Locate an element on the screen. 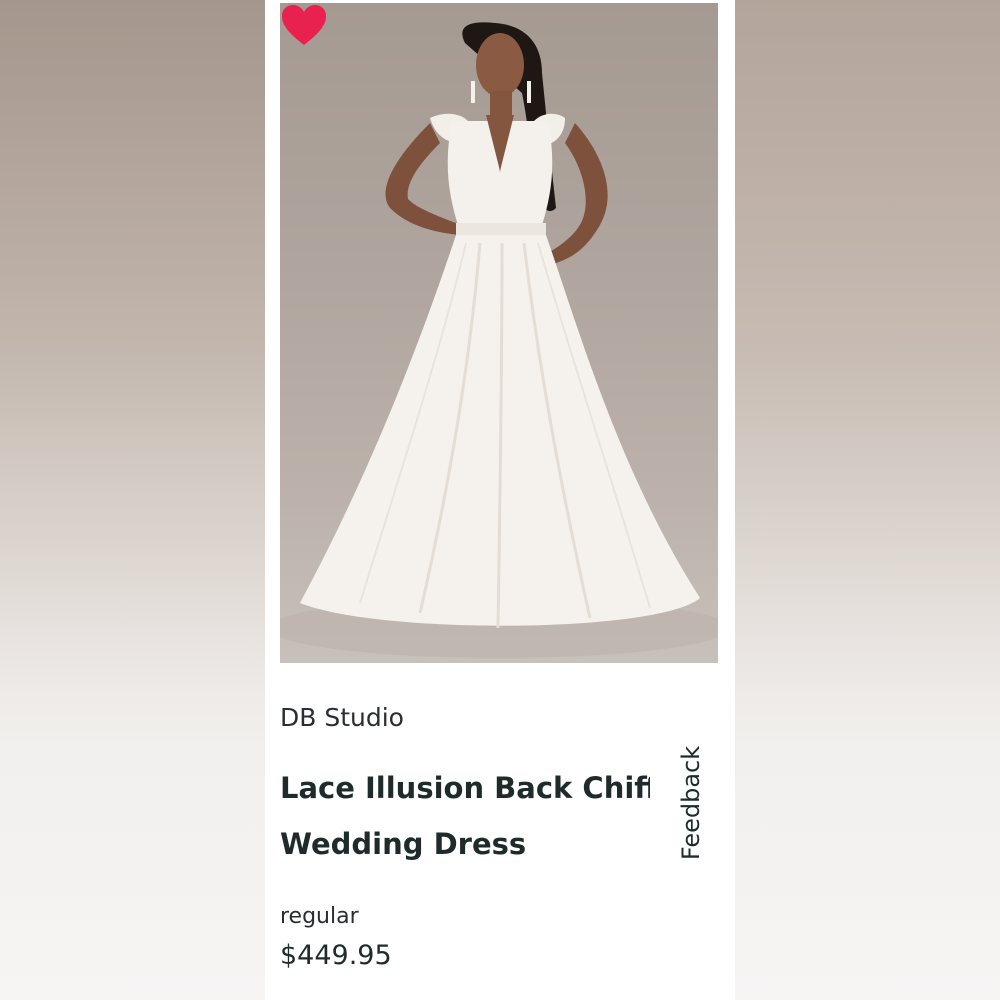 This screenshot has height=1000, width=1000. favorite-heart-icon is located at coordinates (304, 25).